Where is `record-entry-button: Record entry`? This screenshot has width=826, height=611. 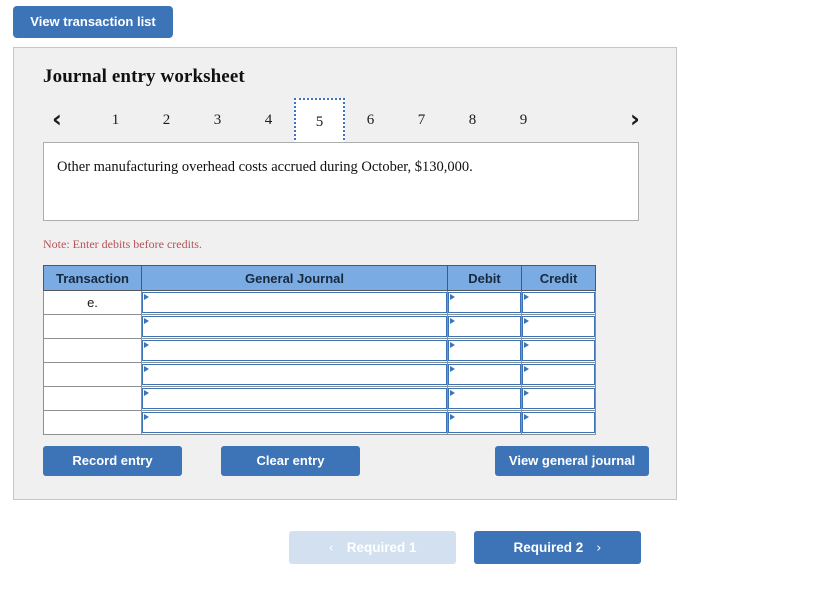
record-entry-button: Record entry is located at coordinates (112, 461).